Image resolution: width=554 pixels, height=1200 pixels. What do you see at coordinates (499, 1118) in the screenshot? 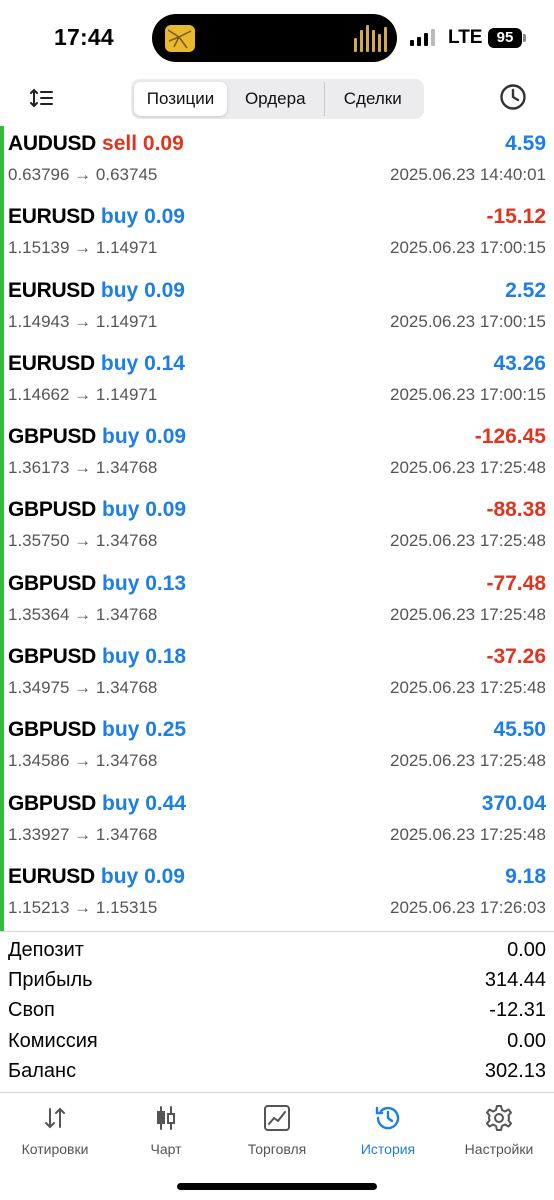
I see `gear-icon` at bounding box center [499, 1118].